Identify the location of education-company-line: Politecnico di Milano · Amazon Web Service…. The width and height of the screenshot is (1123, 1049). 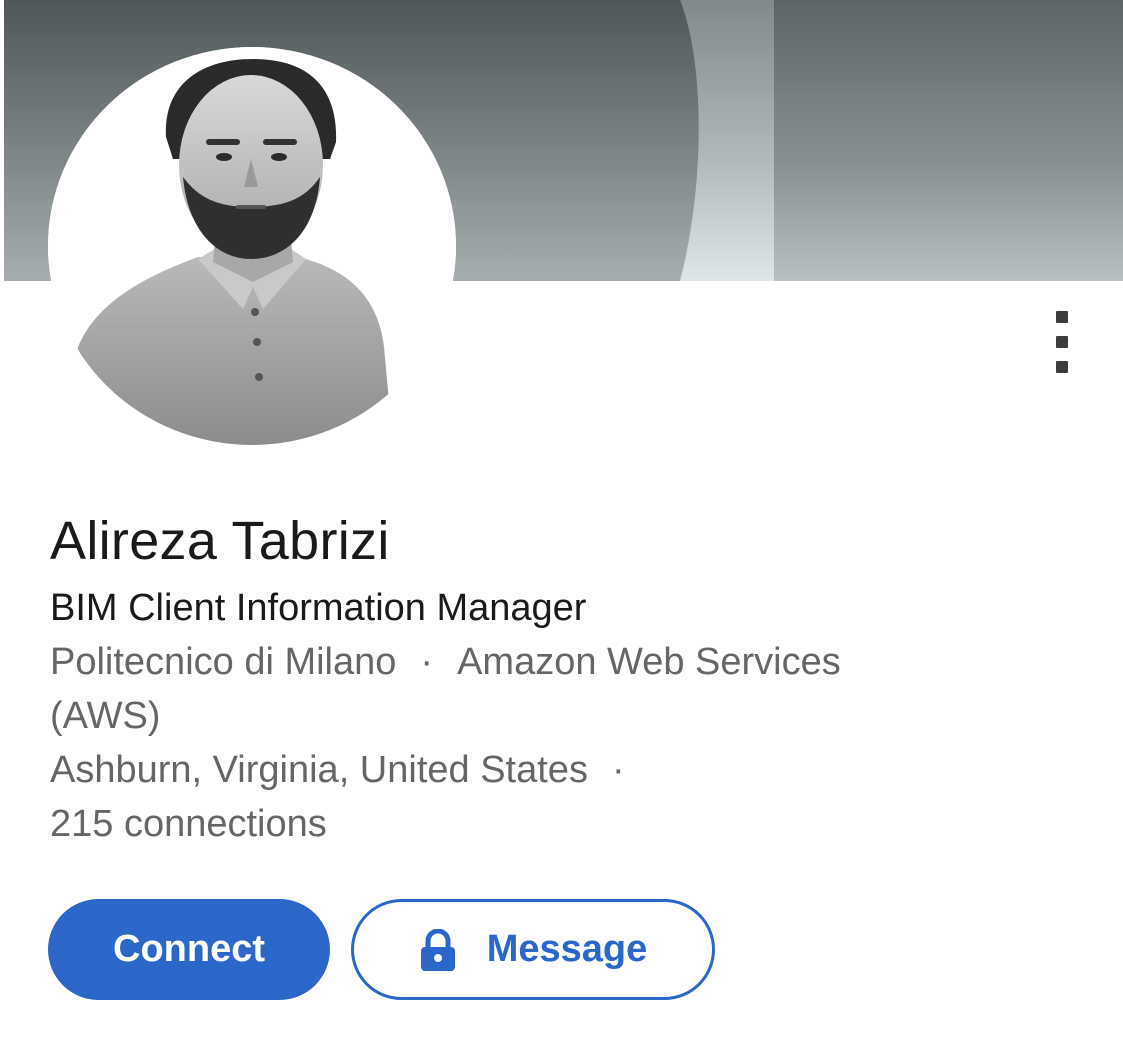
(445, 662).